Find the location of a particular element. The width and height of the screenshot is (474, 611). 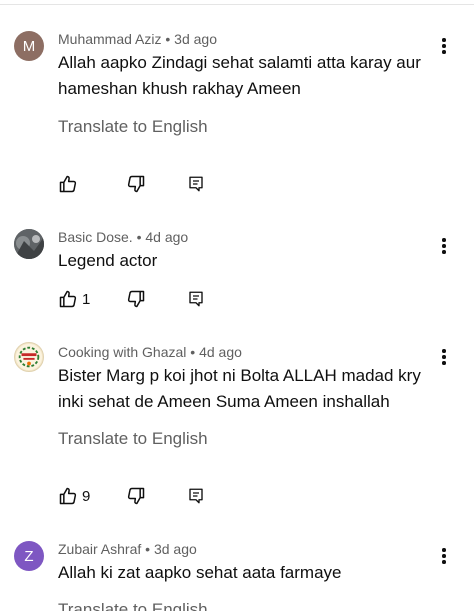

comment-meta: Basic Dose. • 4d ago is located at coordinates (123, 237).